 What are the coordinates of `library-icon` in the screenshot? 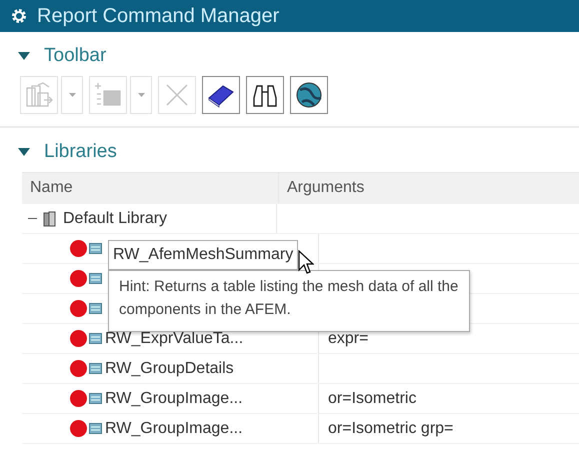 It's located at (50, 218).